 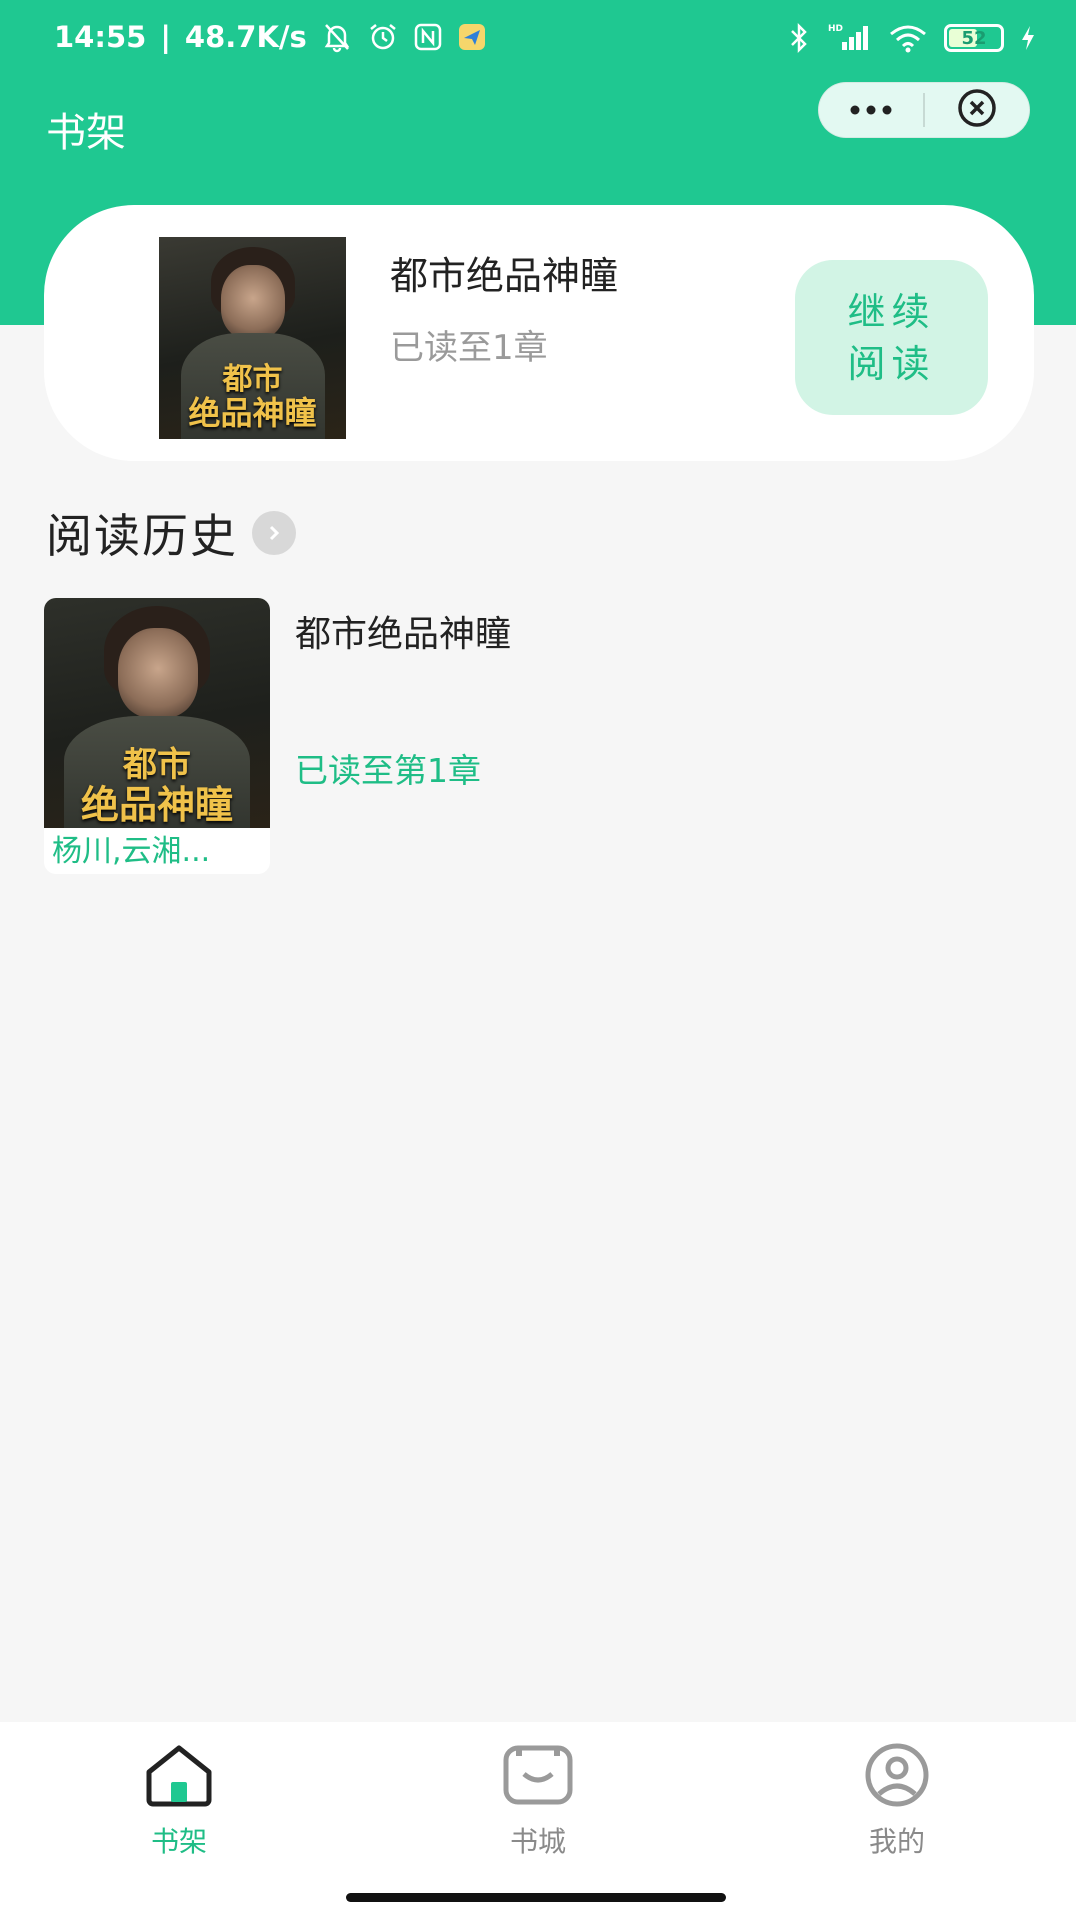 What do you see at coordinates (179, 1777) in the screenshot?
I see `home-icon` at bounding box center [179, 1777].